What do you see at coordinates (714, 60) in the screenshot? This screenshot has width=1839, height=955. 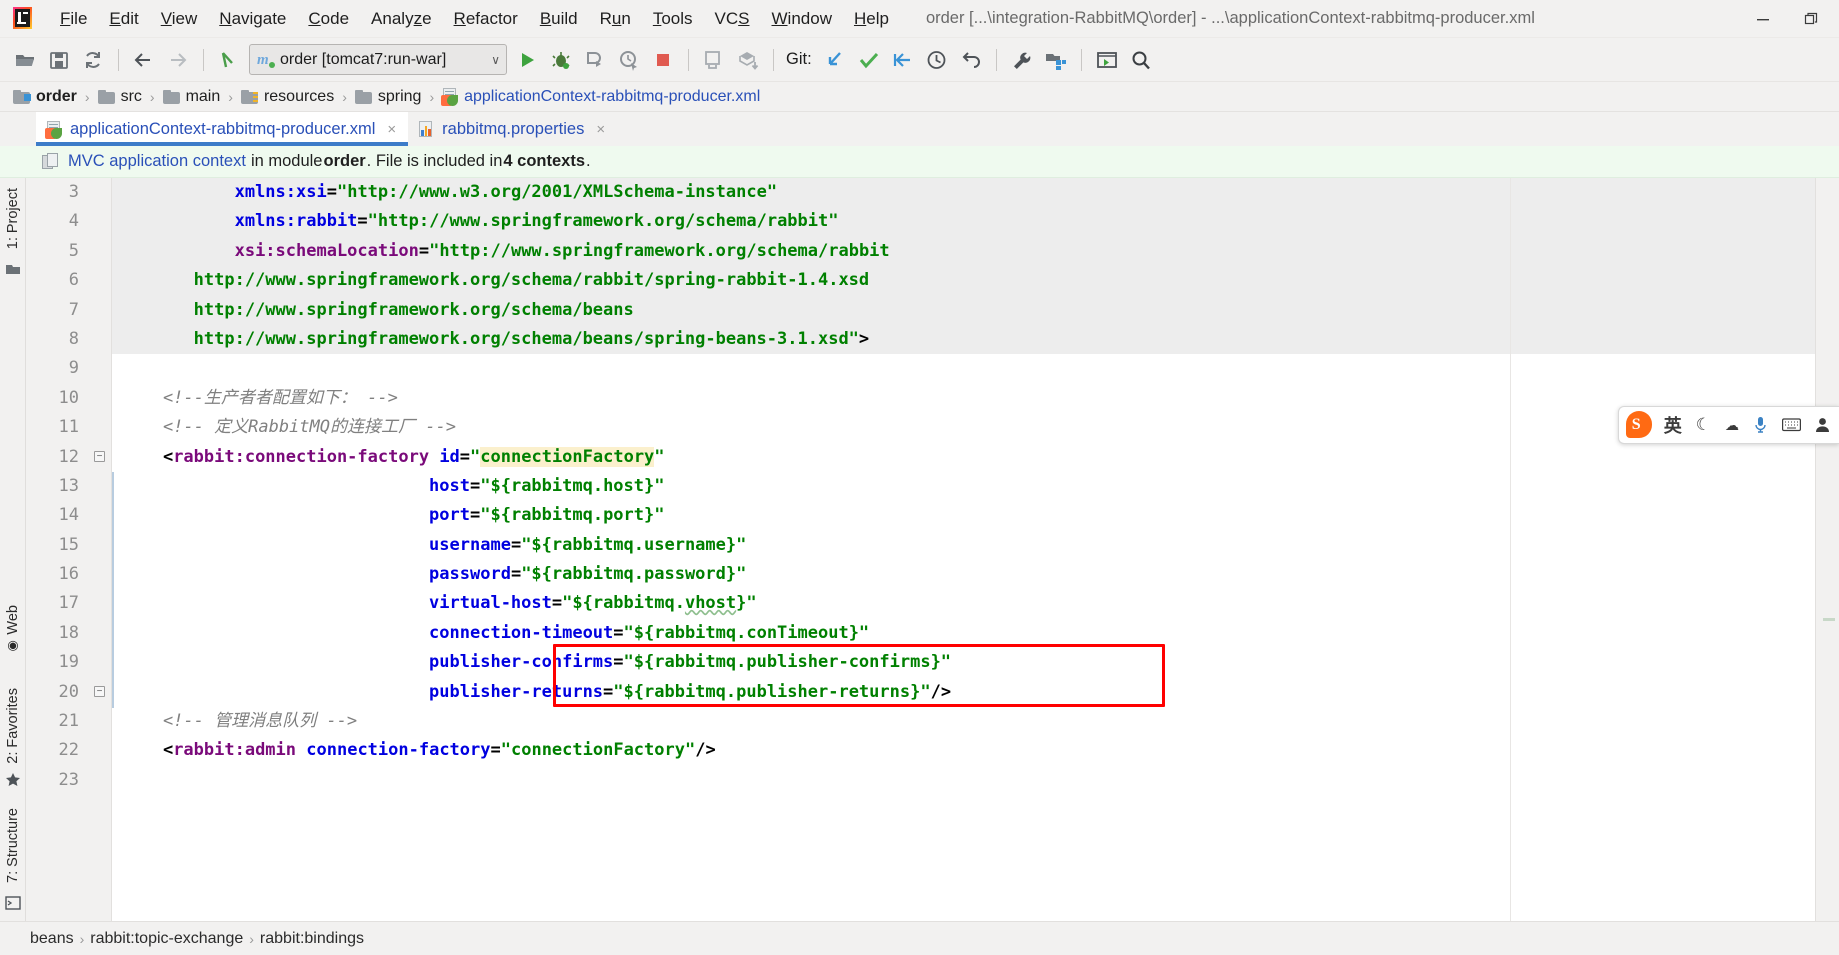 I see `android-device-icon` at bounding box center [714, 60].